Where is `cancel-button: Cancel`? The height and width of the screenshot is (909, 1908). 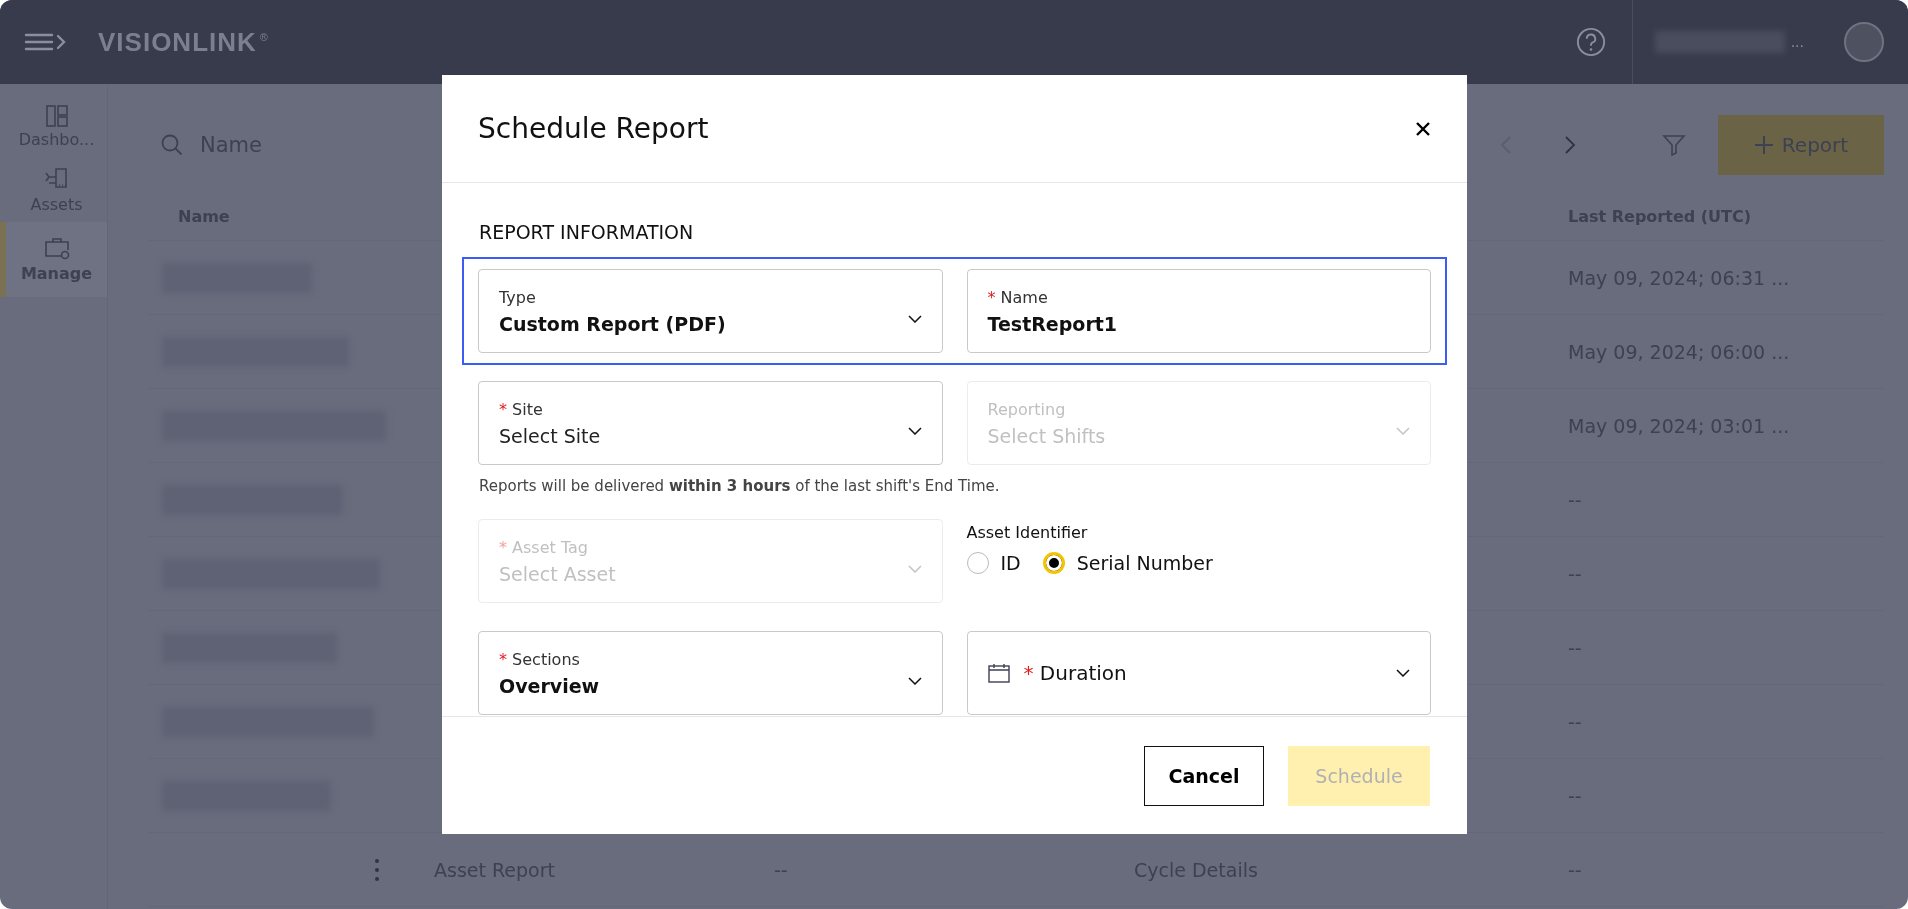
cancel-button: Cancel is located at coordinates (1204, 775).